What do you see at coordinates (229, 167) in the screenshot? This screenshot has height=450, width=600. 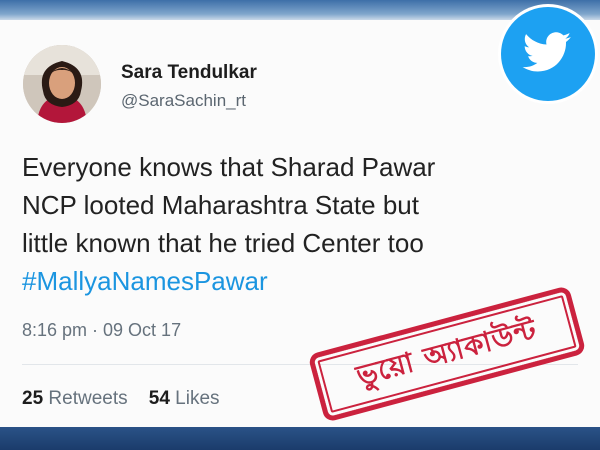 I see `tweet-text-line: Everyone knows that Sharad Pawar` at bounding box center [229, 167].